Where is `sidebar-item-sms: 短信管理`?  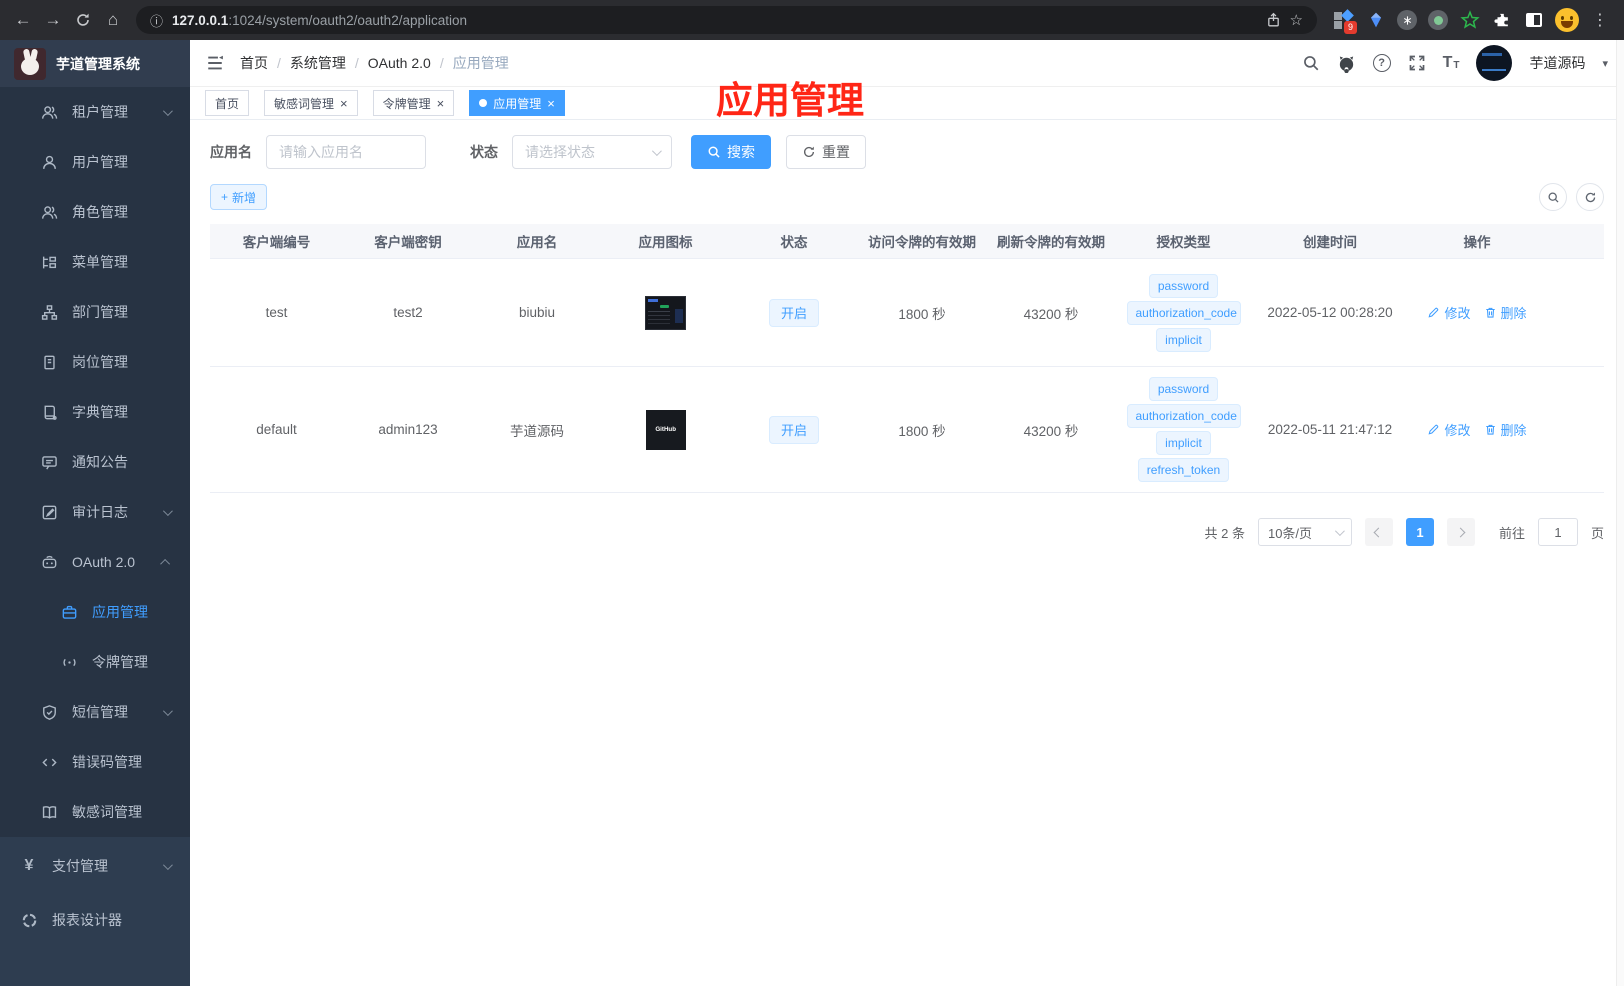 sidebar-item-sms: 短信管理 is located at coordinates (95, 712).